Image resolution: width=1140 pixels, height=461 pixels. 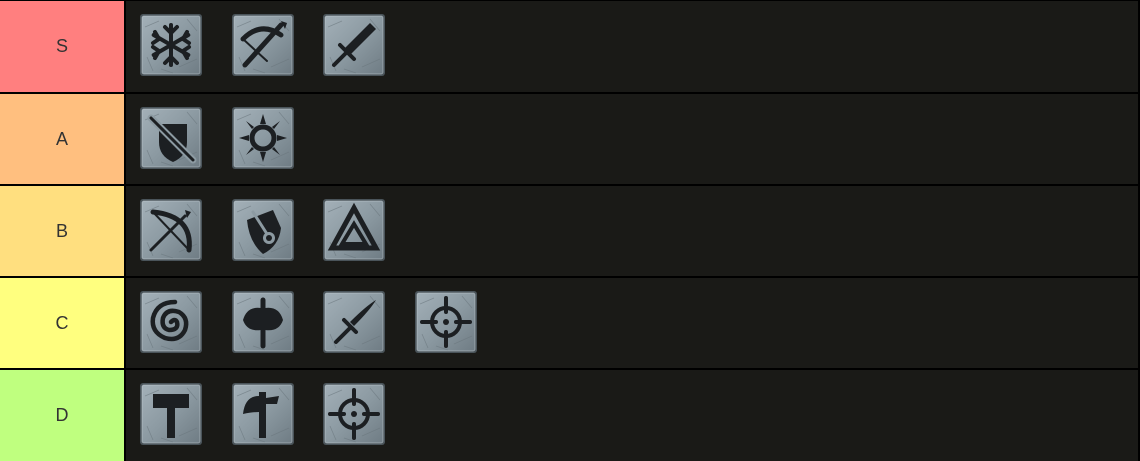 What do you see at coordinates (263, 45) in the screenshot?
I see `crossbow-icon` at bounding box center [263, 45].